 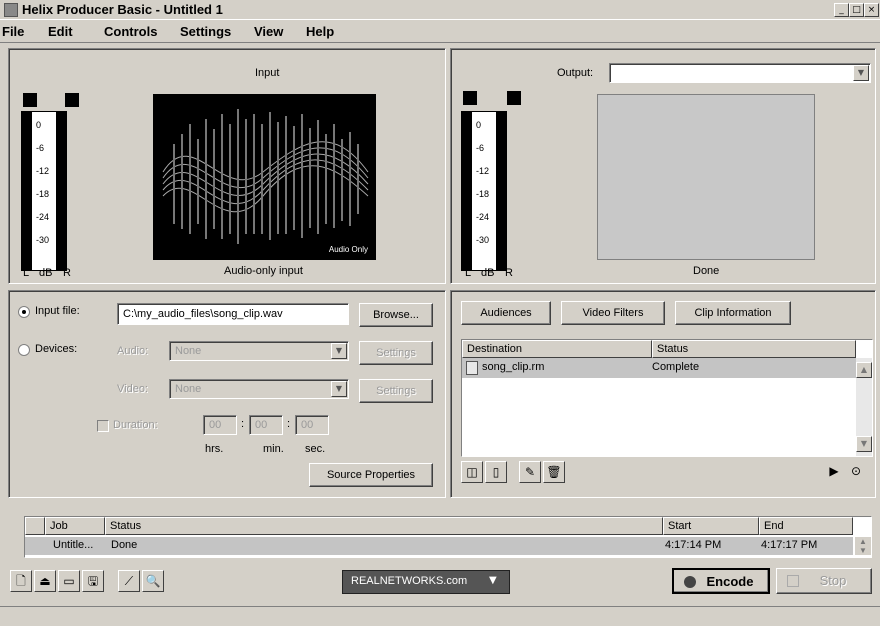 What do you see at coordinates (24, 312) in the screenshot?
I see `input-file-radio` at bounding box center [24, 312].